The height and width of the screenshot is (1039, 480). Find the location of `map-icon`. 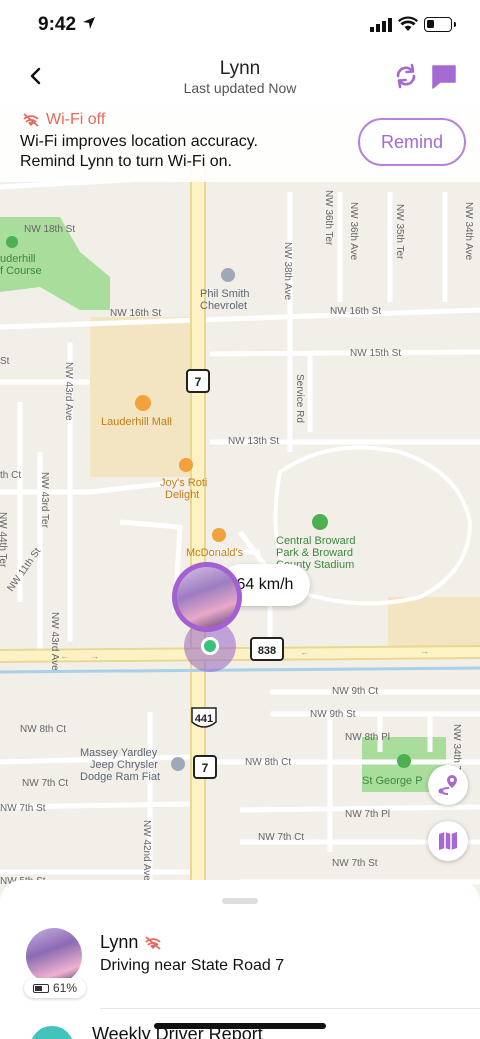

map-icon is located at coordinates (448, 841).